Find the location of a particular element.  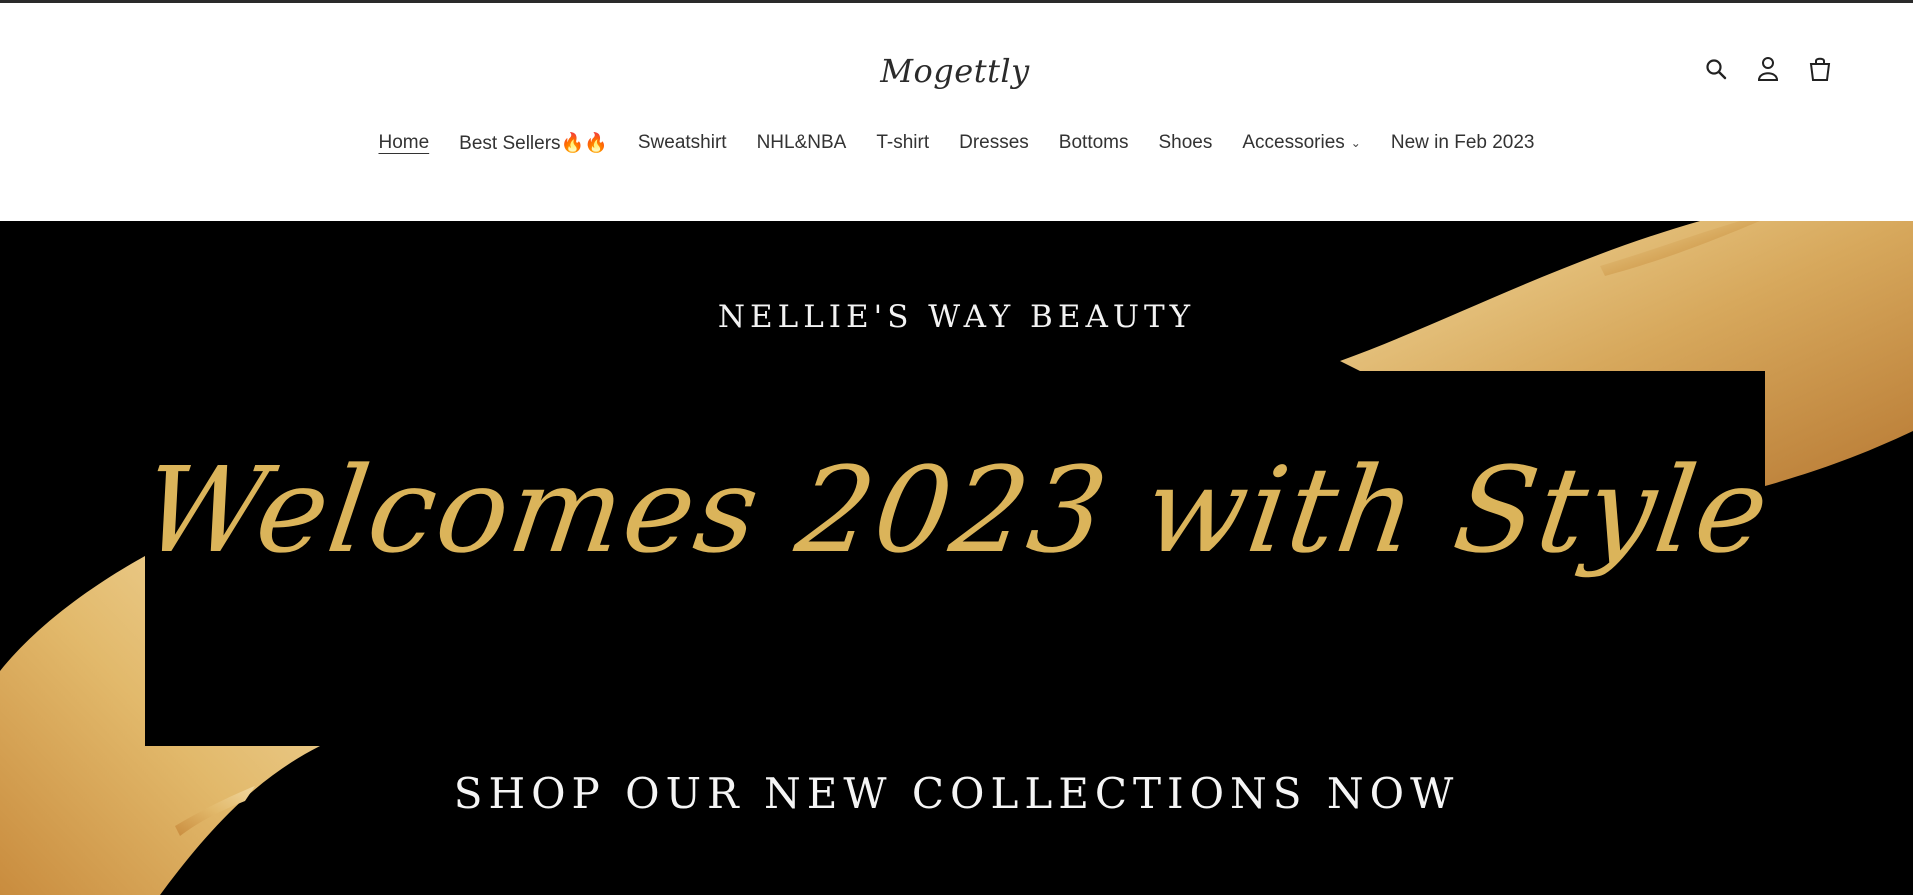

brand-logo: Mogettly is located at coordinates (955, 71).